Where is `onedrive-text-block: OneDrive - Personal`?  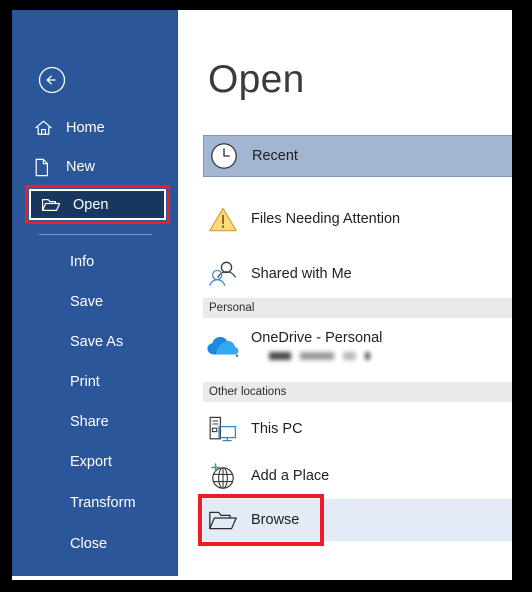
onedrive-text-block: OneDrive - Personal is located at coordinates (316, 343).